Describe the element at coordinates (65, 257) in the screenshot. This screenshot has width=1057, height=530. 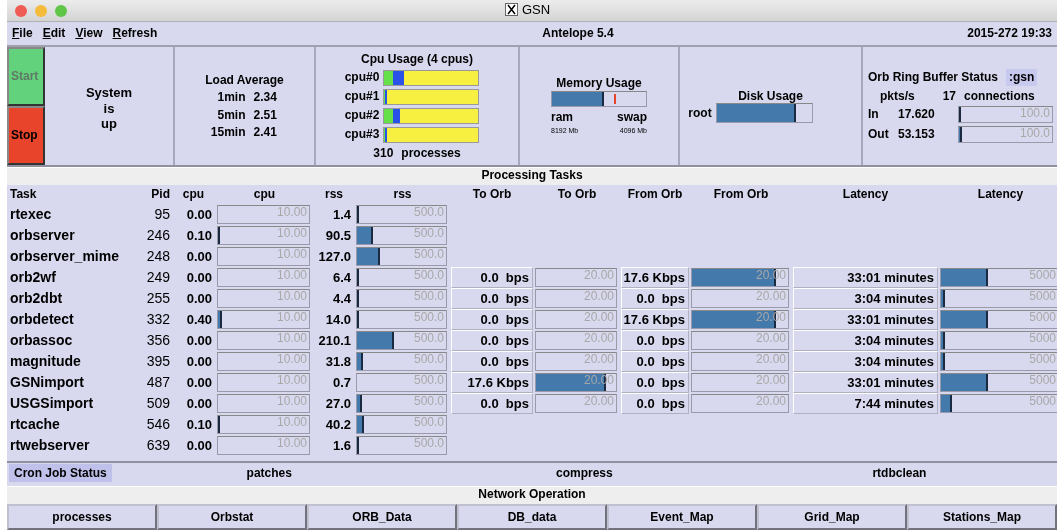
I see `task-name: orbserver_mime` at that location.